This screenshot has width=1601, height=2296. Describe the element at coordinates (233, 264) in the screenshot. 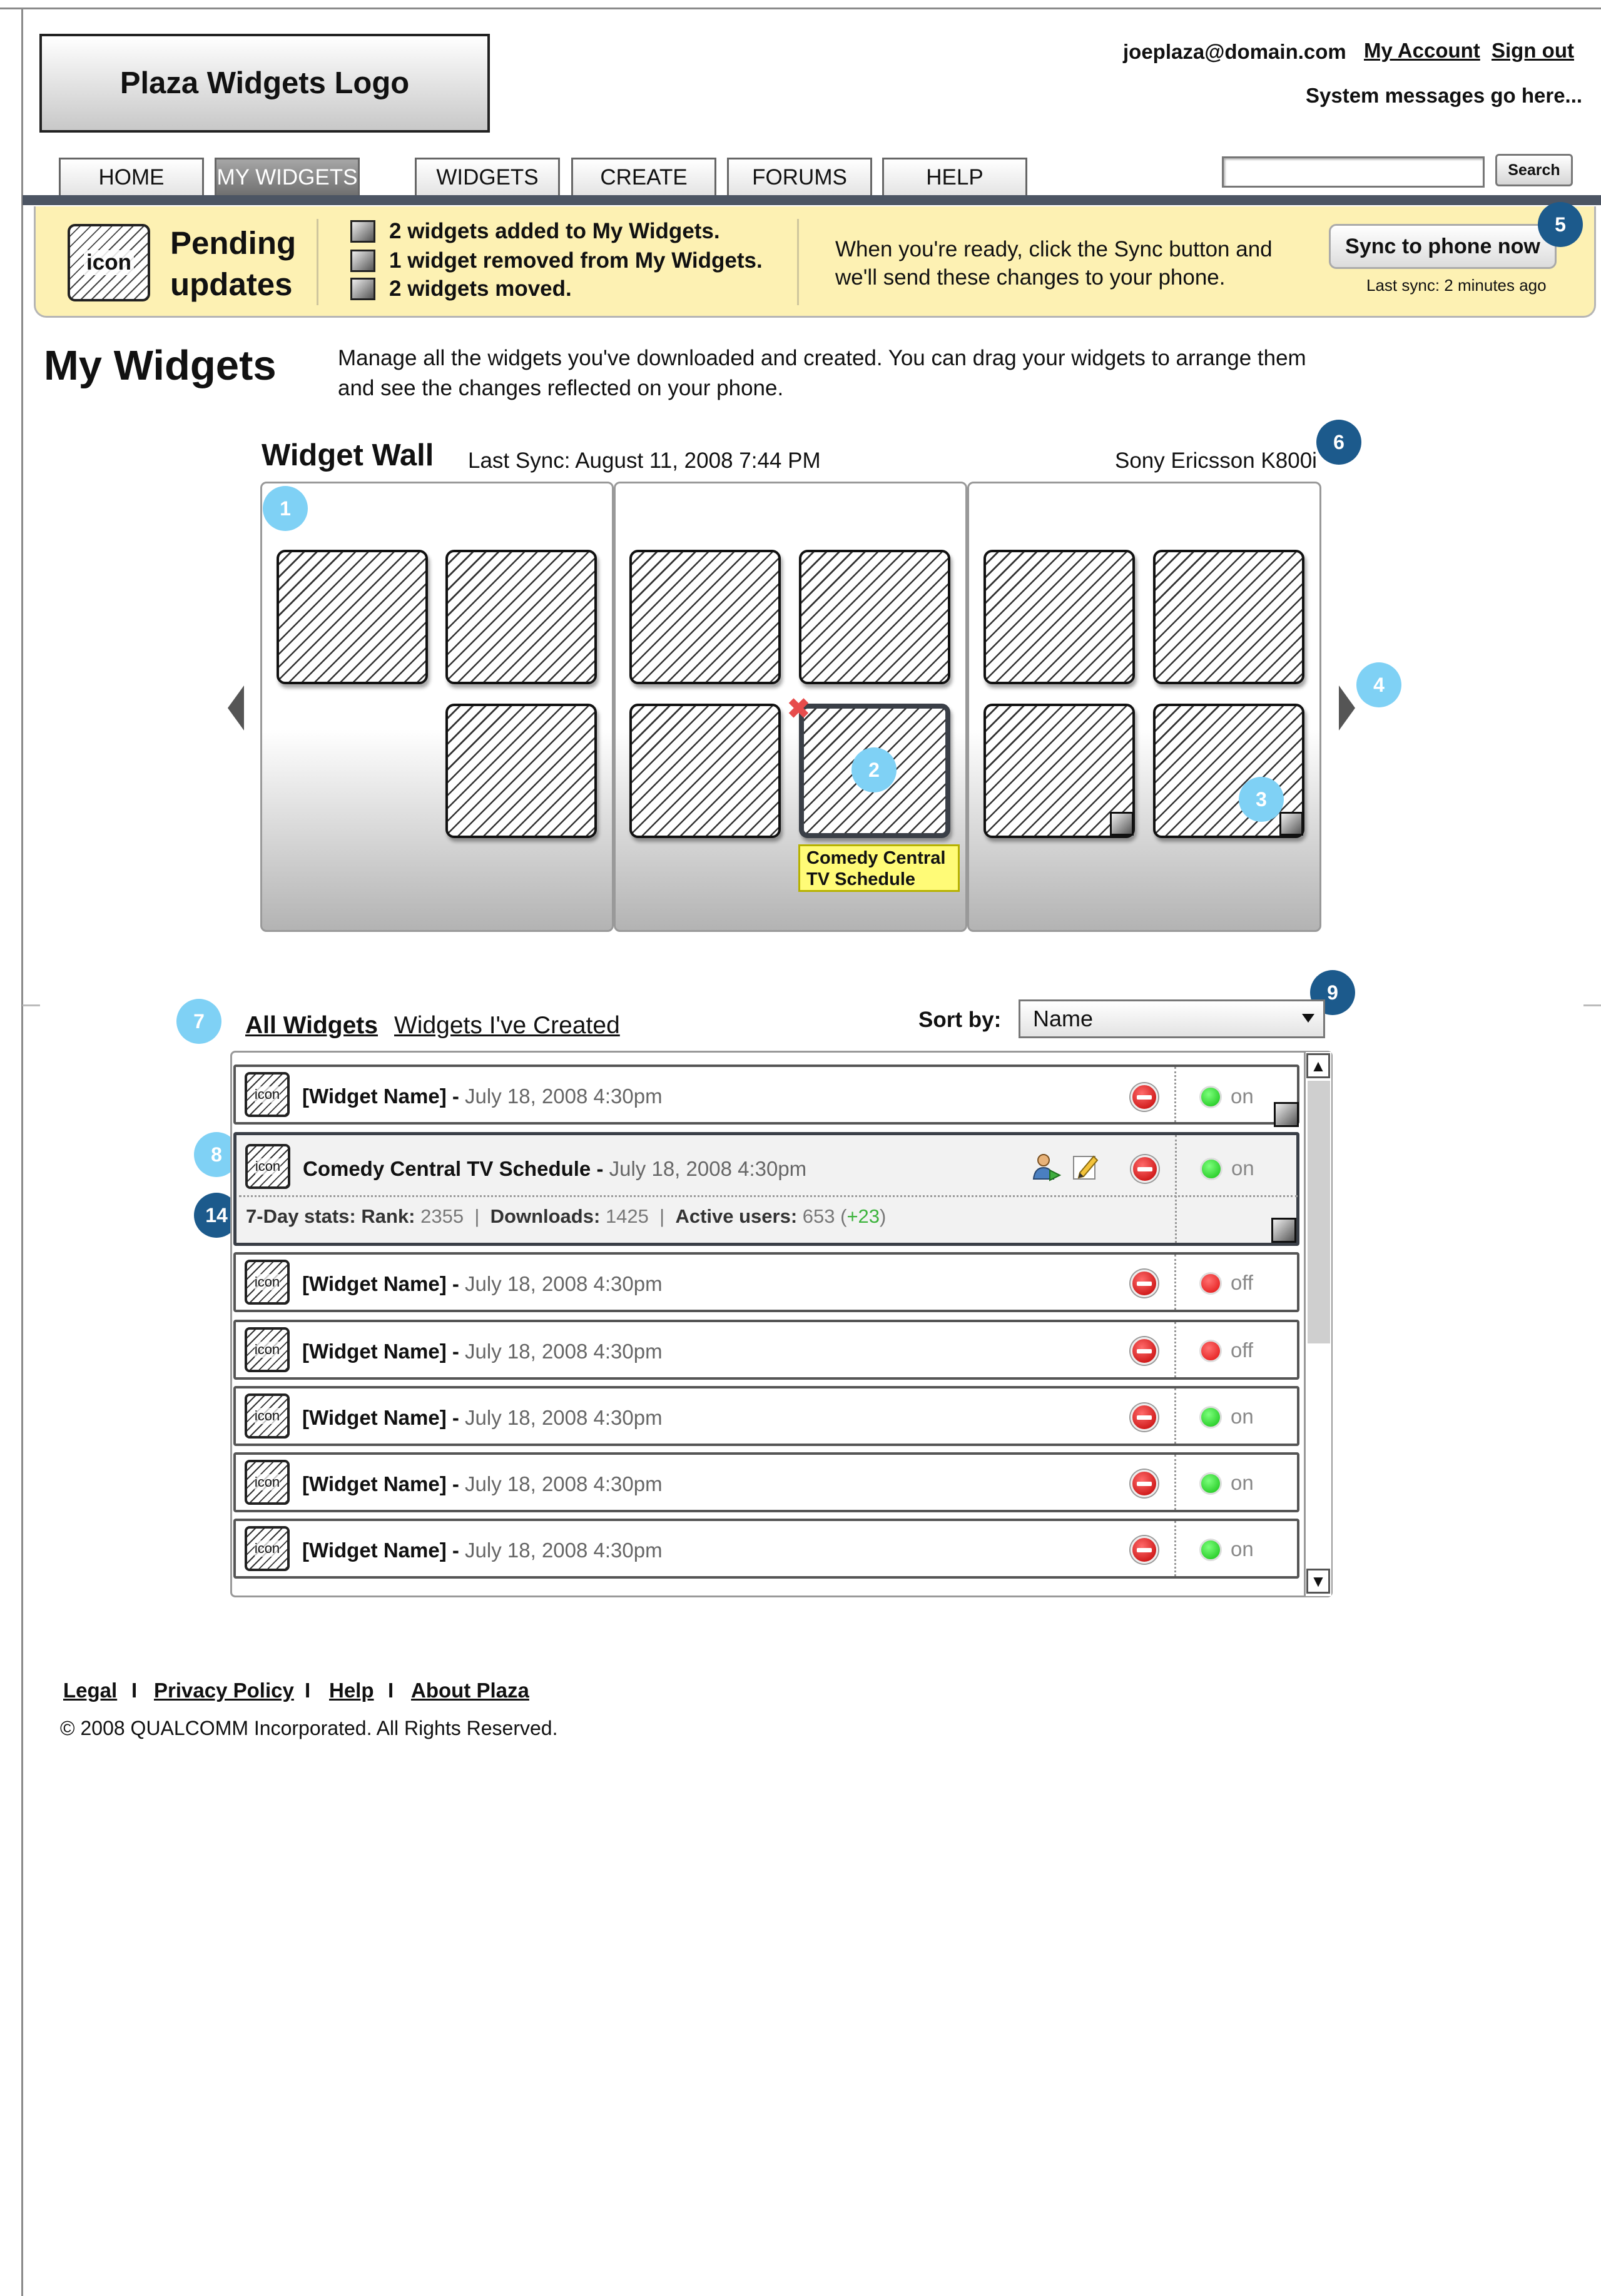

I see `pending-title: Pending updates` at that location.